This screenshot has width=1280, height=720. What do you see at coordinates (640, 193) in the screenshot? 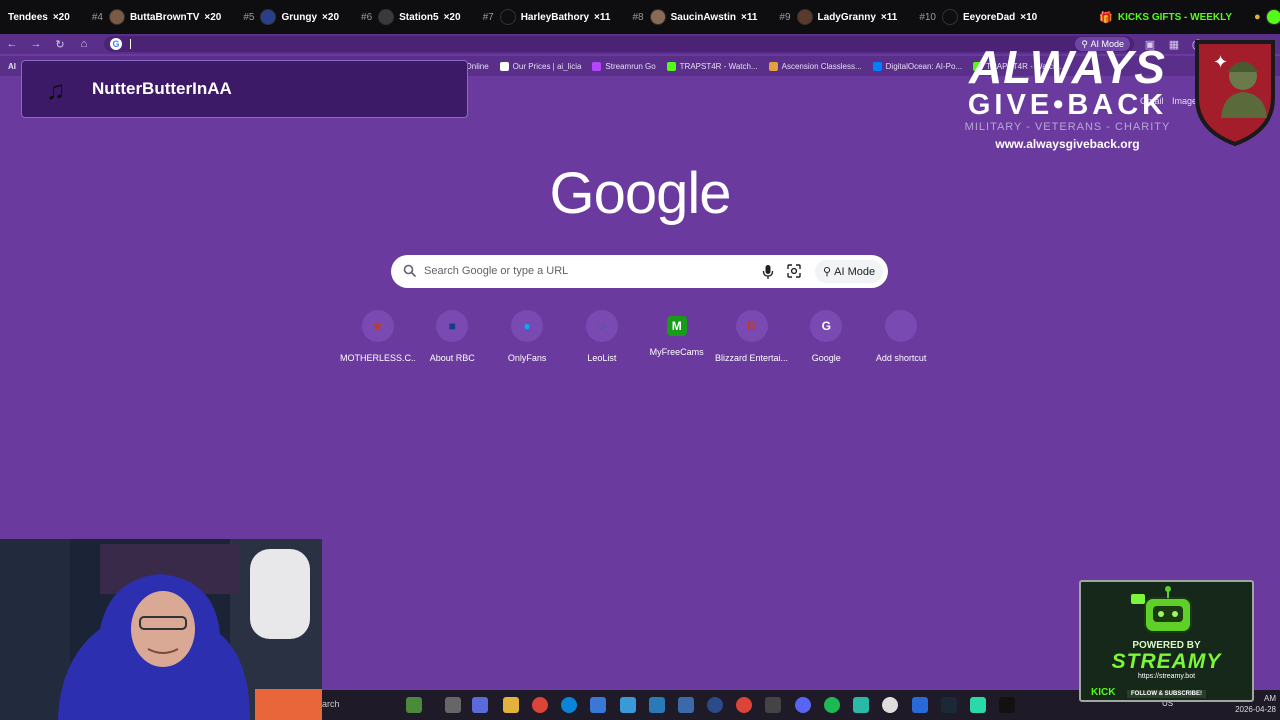
I see `google-logo: Google` at bounding box center [640, 193].